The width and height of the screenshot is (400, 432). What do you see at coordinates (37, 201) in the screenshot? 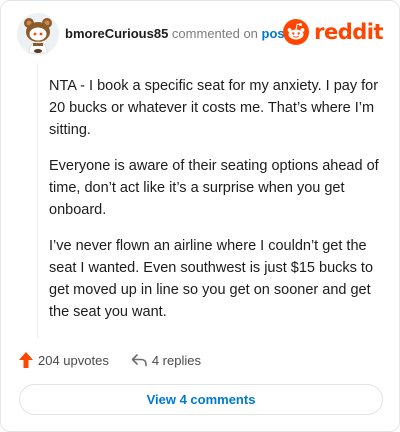
I see `thread-line` at bounding box center [37, 201].